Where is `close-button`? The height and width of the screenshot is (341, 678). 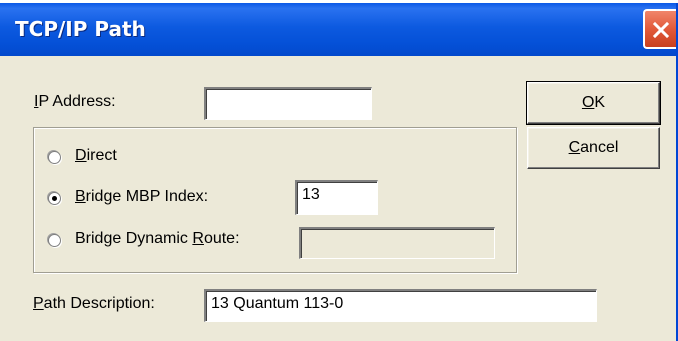
close-button is located at coordinates (659, 29).